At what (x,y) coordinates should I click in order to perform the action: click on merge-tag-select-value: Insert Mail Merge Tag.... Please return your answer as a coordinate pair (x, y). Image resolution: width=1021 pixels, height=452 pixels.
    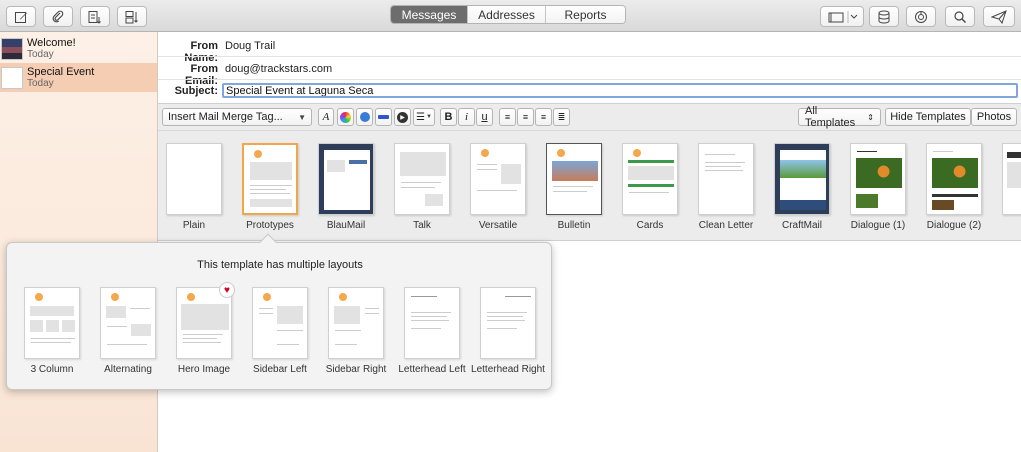
    Looking at the image, I should click on (225, 117).